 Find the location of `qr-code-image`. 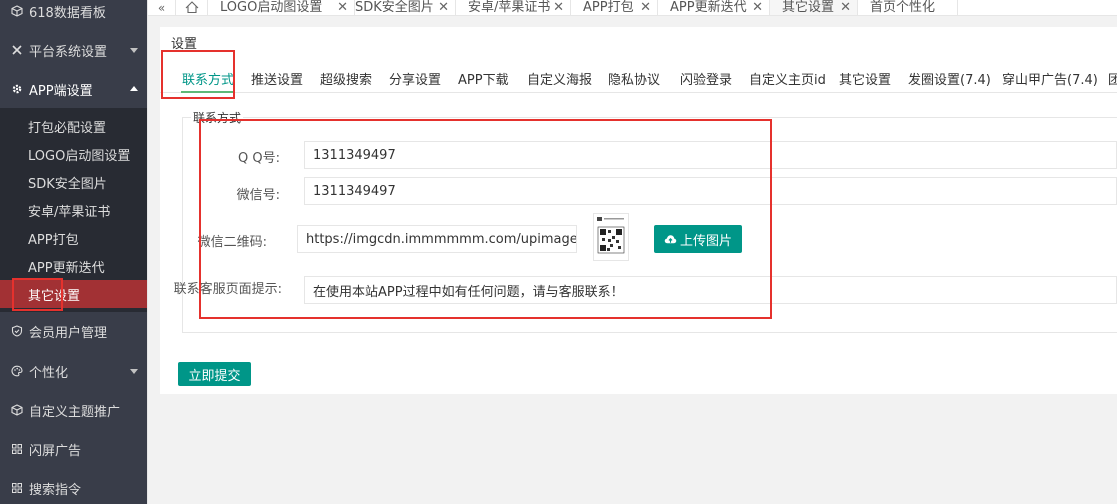

qr-code-image is located at coordinates (611, 235).